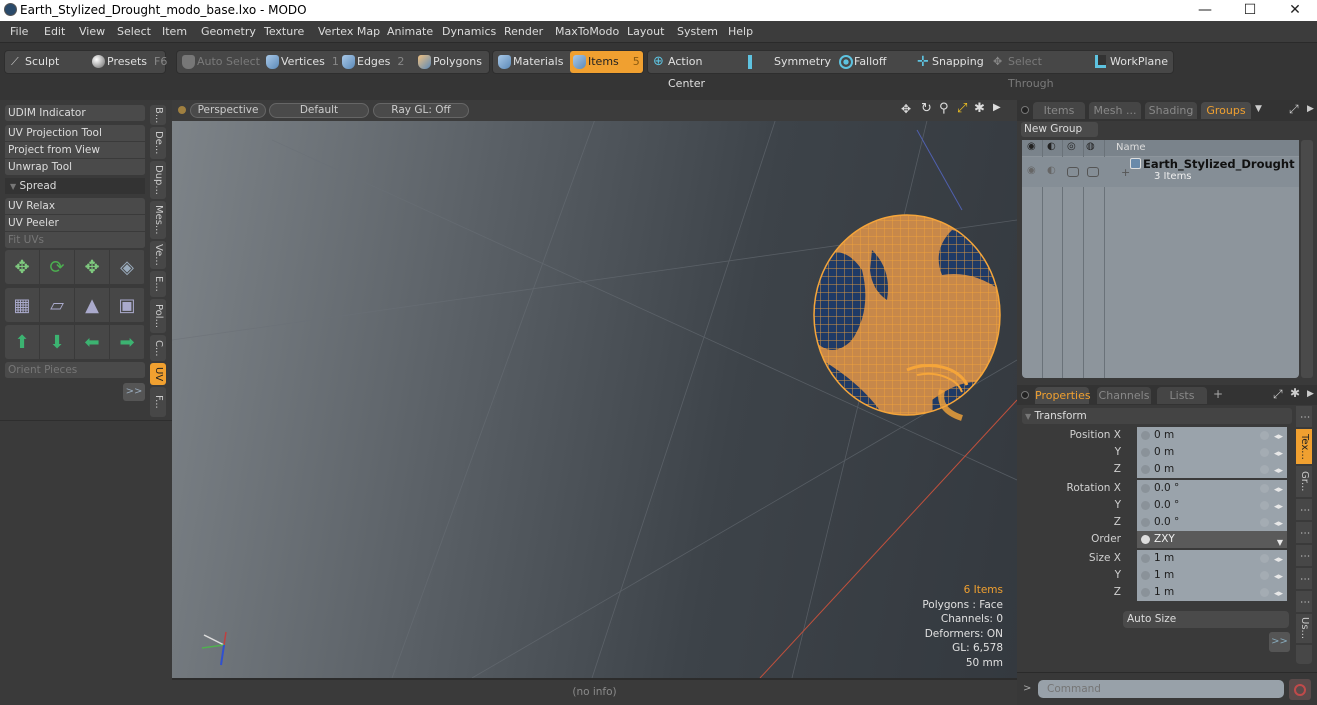  What do you see at coordinates (1182, 395) in the screenshot?
I see `tab-lists: Lists` at bounding box center [1182, 395].